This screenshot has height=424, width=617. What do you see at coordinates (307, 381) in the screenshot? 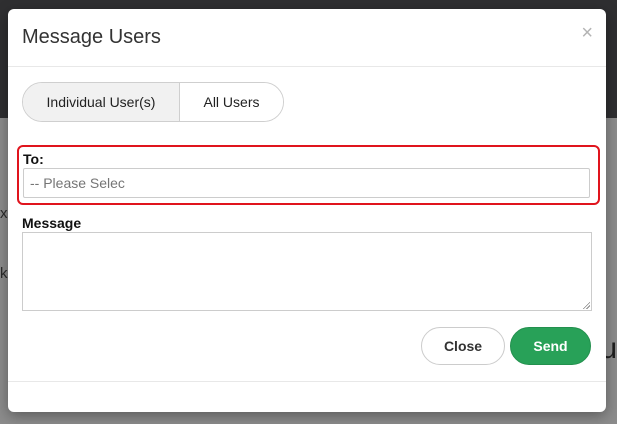
I see `footer-divider` at bounding box center [307, 381].